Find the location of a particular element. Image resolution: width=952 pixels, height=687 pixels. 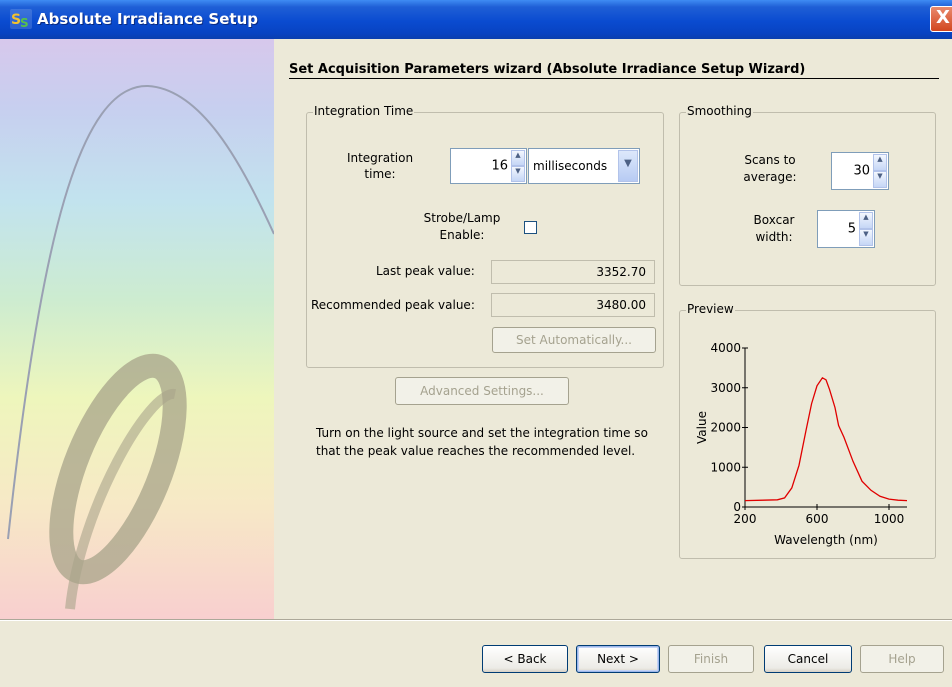

strobe-lamp-label: Strobe/Lamp Enable: is located at coordinates (462, 226).